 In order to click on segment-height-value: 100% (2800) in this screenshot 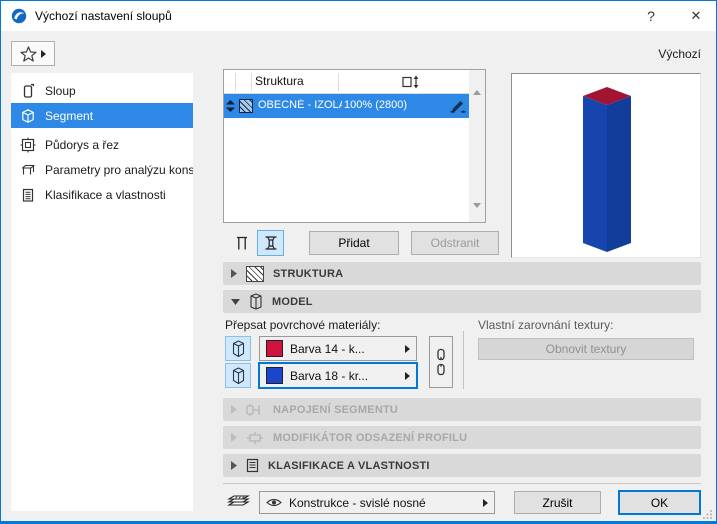, I will do `click(375, 105)`.